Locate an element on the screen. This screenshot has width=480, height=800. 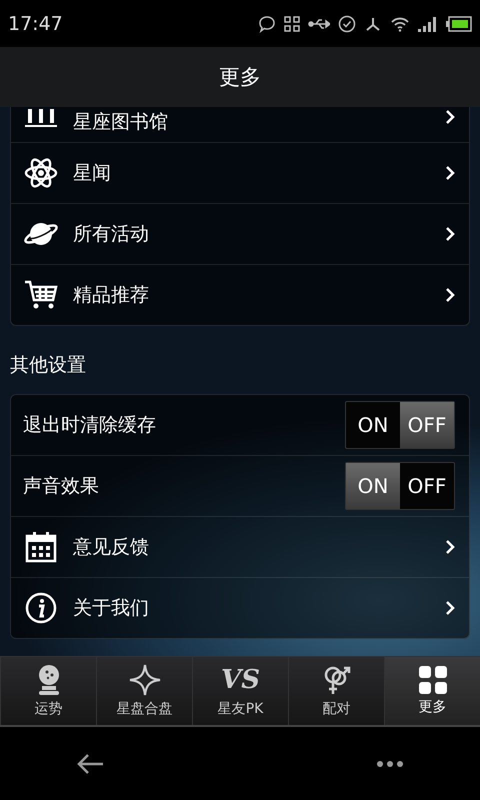
status-time: 17:47 is located at coordinates (35, 23).